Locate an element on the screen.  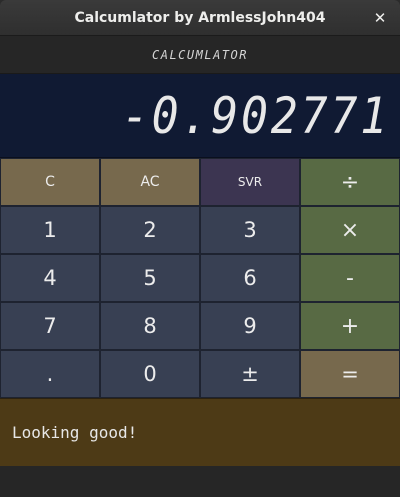
key-9-button: 9 is located at coordinates (250, 326).